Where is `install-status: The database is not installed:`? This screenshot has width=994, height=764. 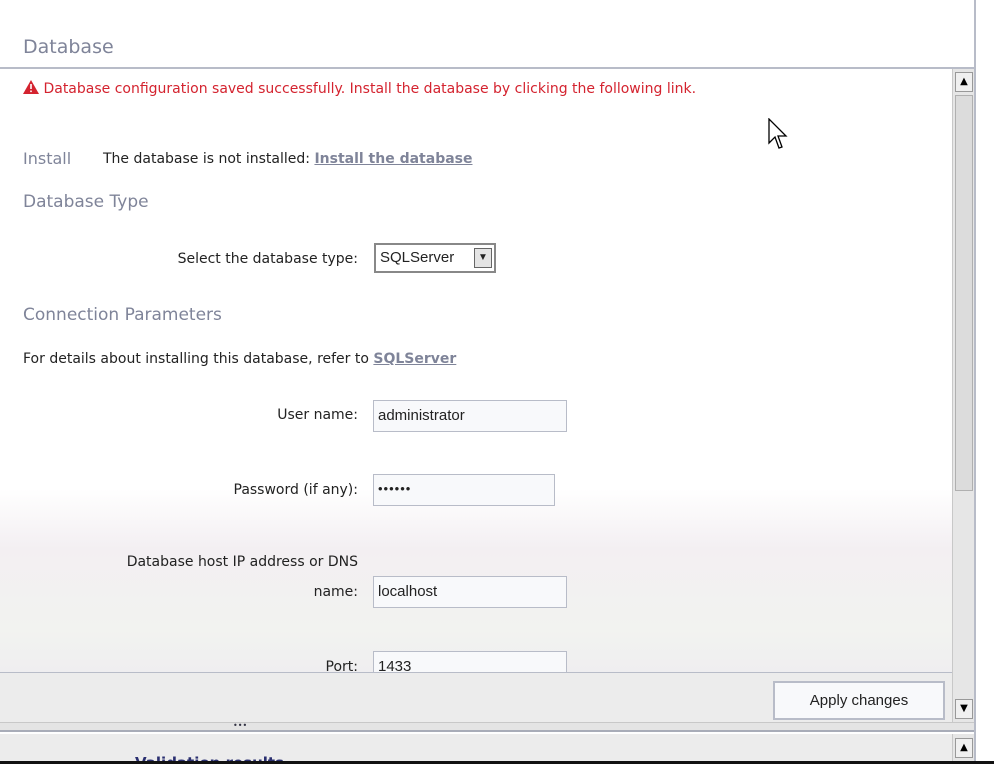 install-status: The database is not installed: is located at coordinates (206, 159).